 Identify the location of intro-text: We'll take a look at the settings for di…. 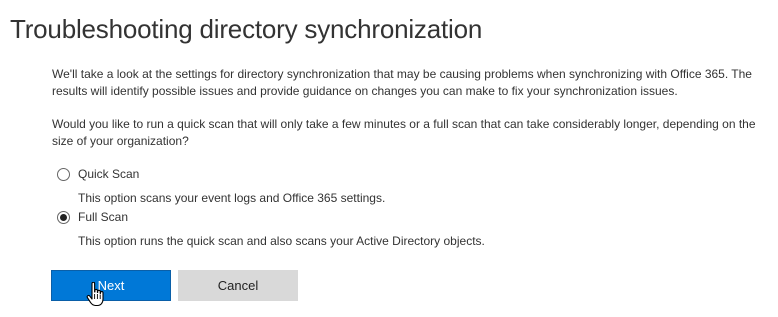
(402, 82).